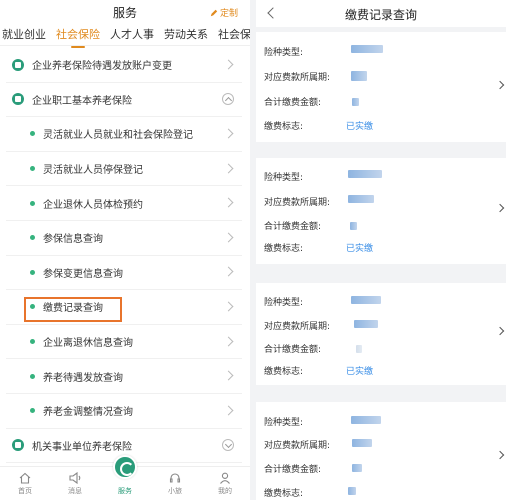 The width and height of the screenshot is (506, 500). Describe the element at coordinates (88, 413) in the screenshot. I see `list-item-label: 养老金调整情况查询` at that location.